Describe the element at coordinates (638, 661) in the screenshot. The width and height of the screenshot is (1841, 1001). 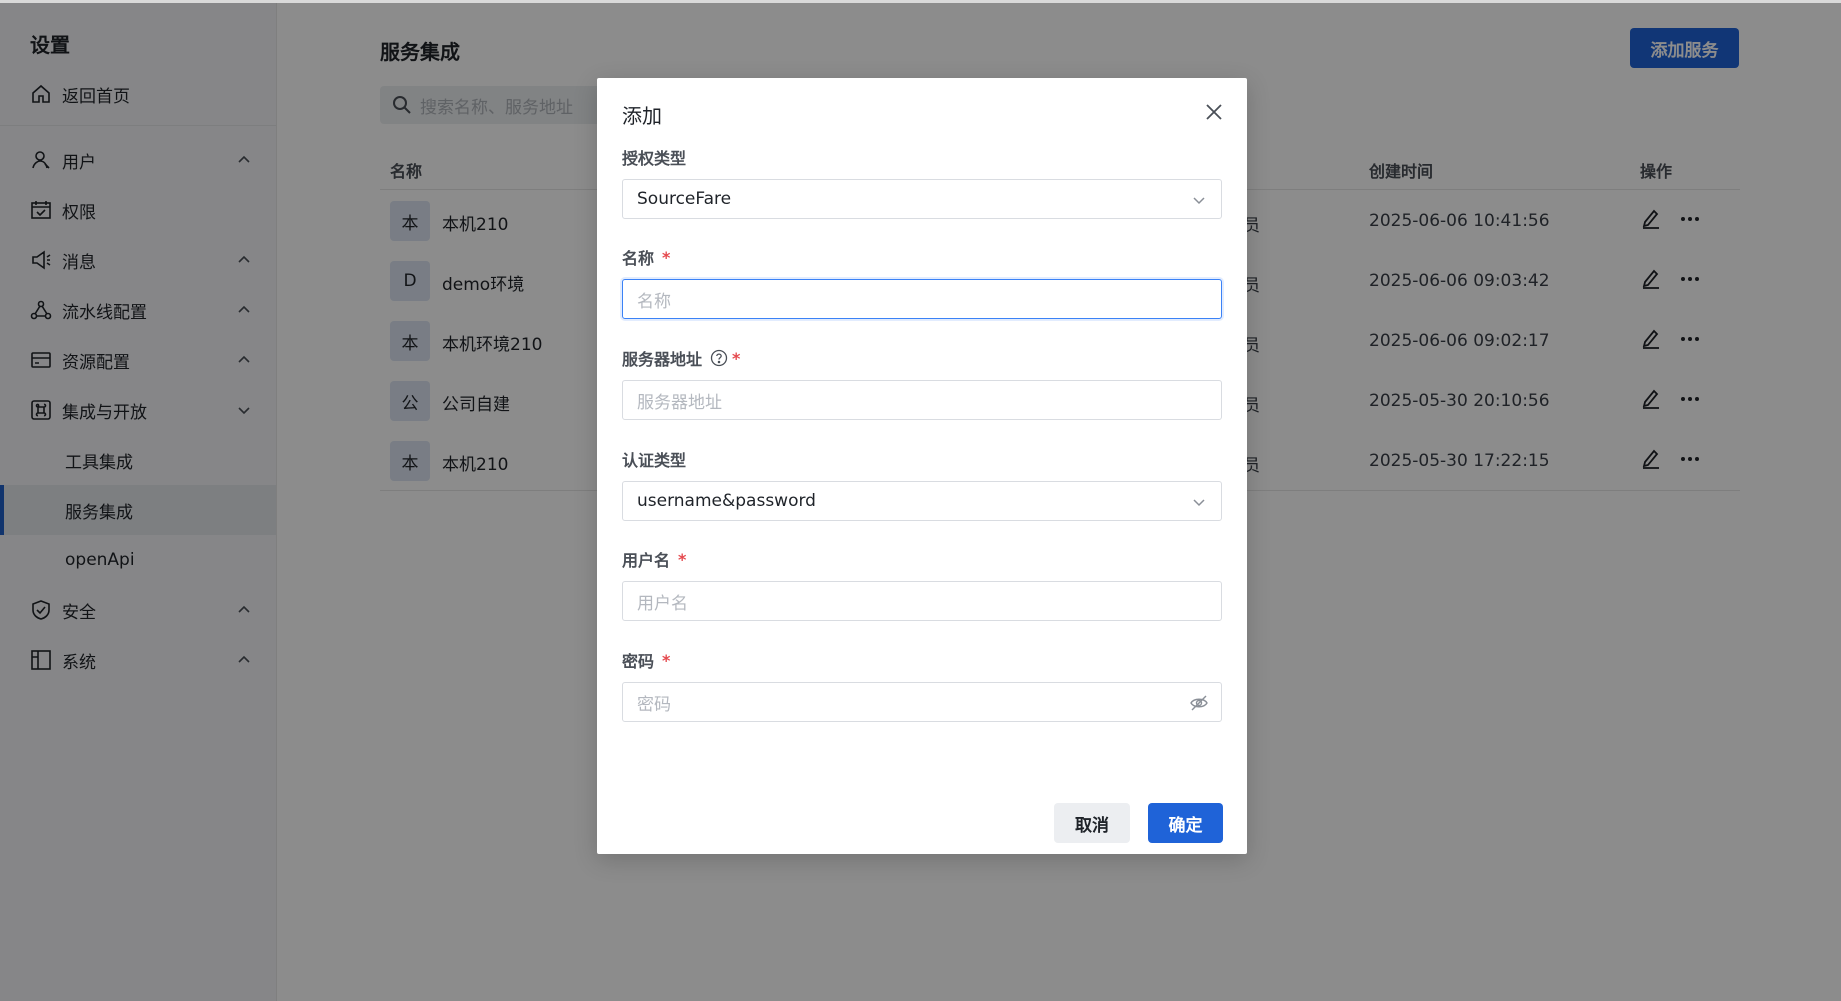
I see `password-label-text: 密码` at that location.